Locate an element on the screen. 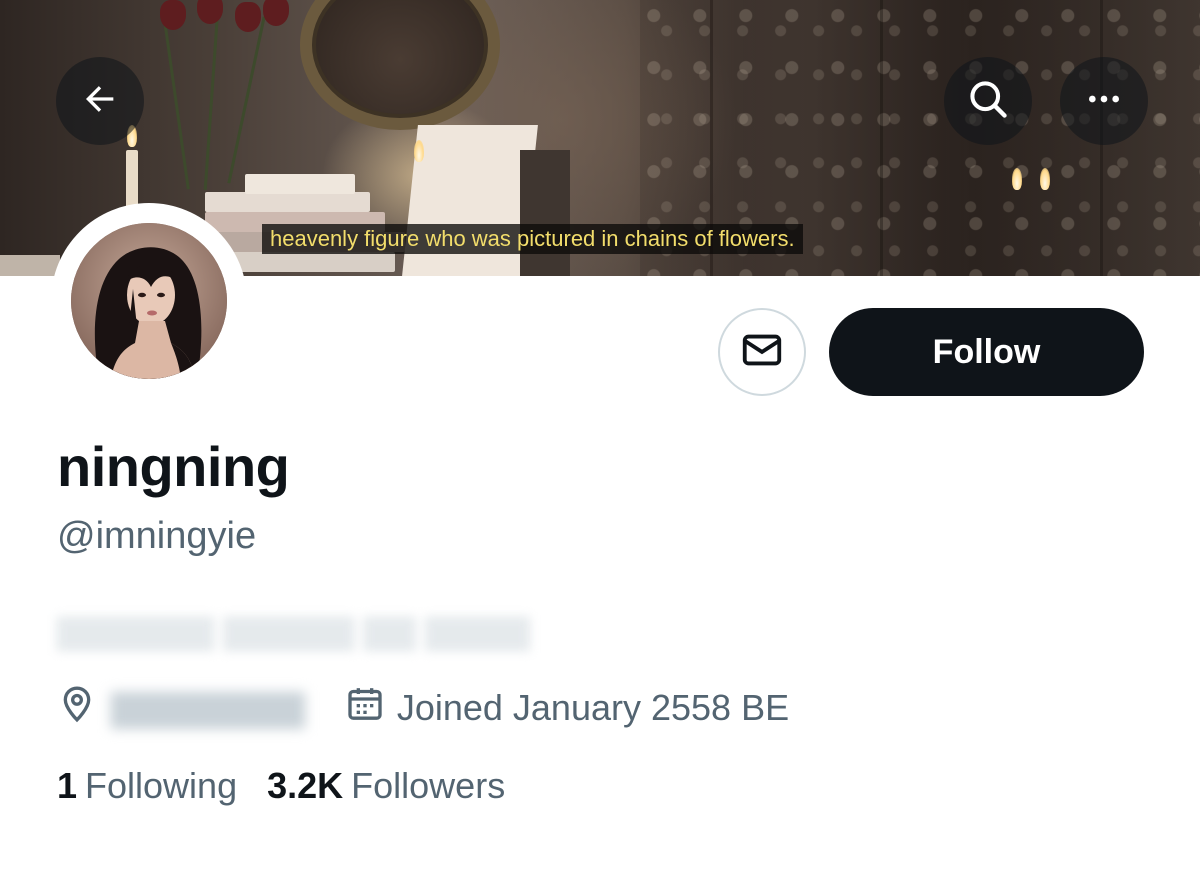 The width and height of the screenshot is (1200, 873). message-button is located at coordinates (762, 352).